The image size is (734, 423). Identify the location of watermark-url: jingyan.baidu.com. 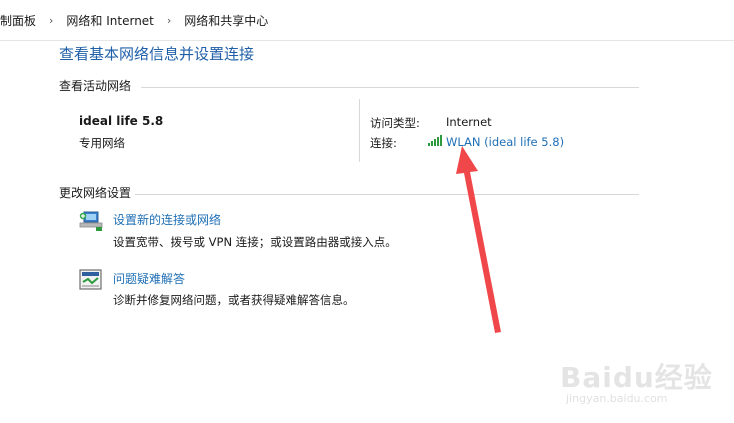
(617, 398).